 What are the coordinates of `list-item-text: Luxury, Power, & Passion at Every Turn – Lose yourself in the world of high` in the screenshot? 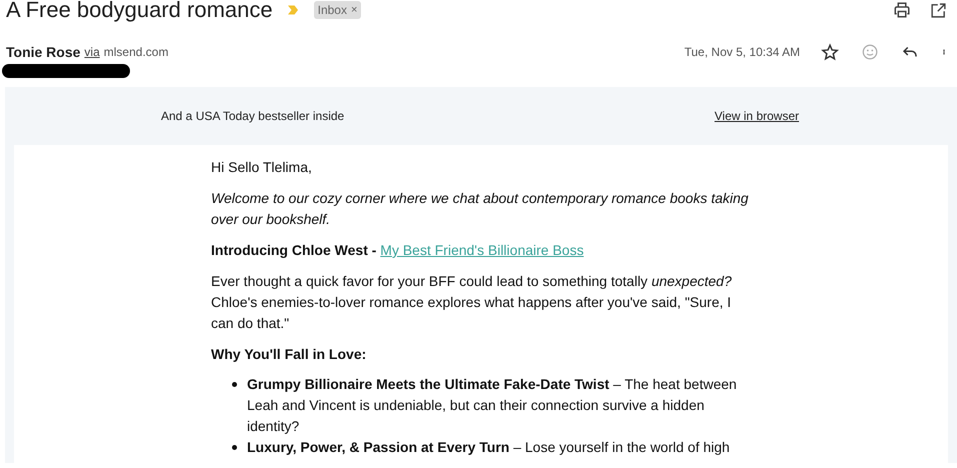 It's located at (489, 447).